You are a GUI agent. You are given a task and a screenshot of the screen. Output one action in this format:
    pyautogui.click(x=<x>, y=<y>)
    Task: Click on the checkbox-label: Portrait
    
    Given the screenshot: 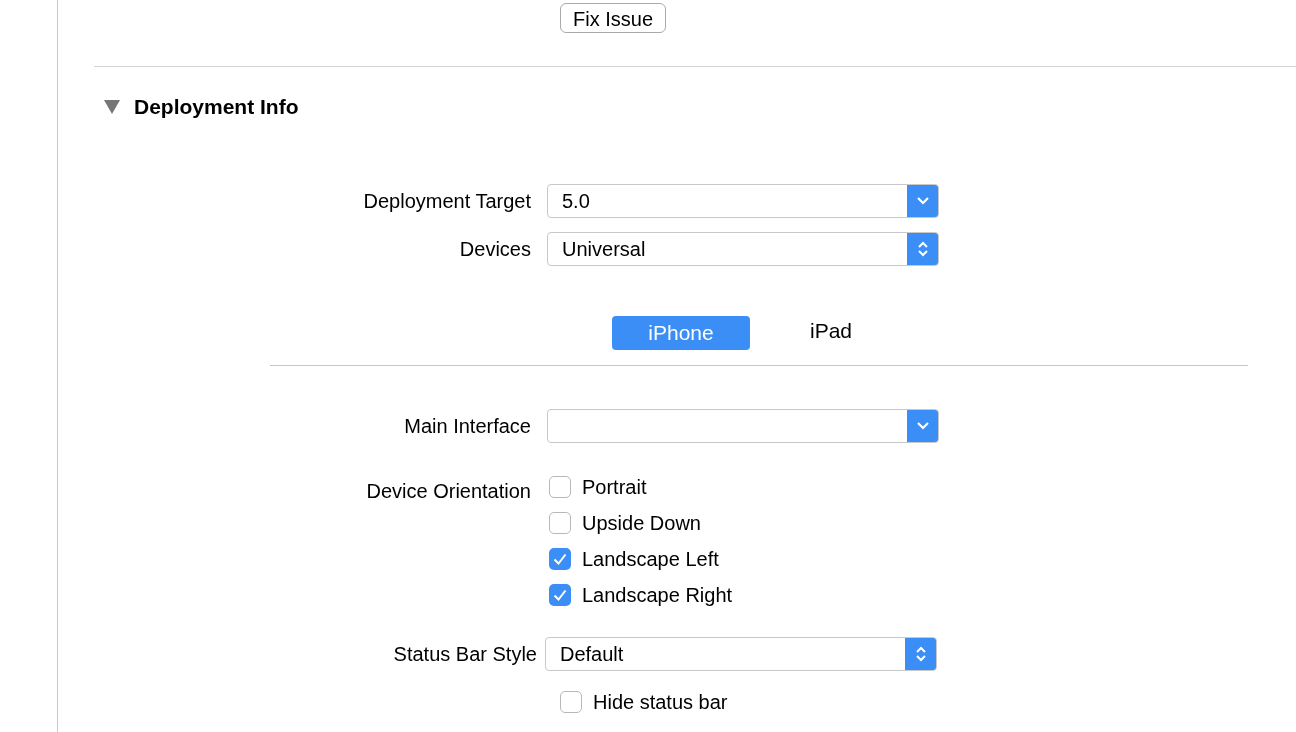 What is the action you would take?
    pyautogui.click(x=614, y=487)
    